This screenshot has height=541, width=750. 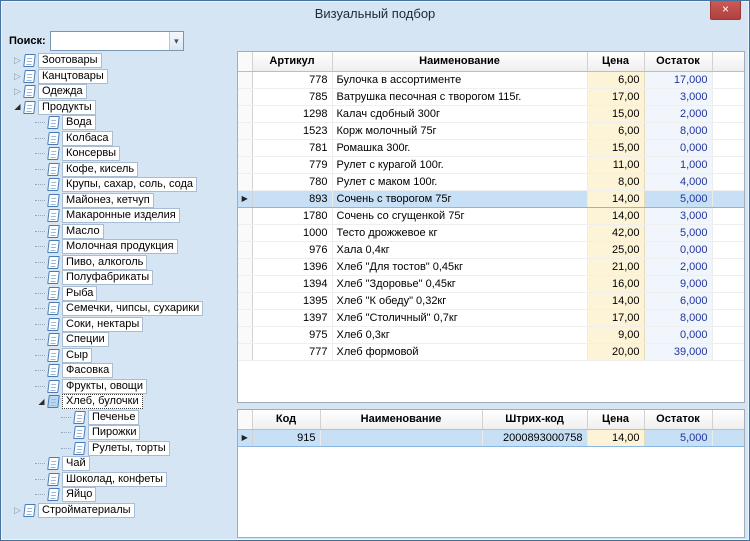 I want to click on tree-item: Пирожки, so click(x=119, y=433).